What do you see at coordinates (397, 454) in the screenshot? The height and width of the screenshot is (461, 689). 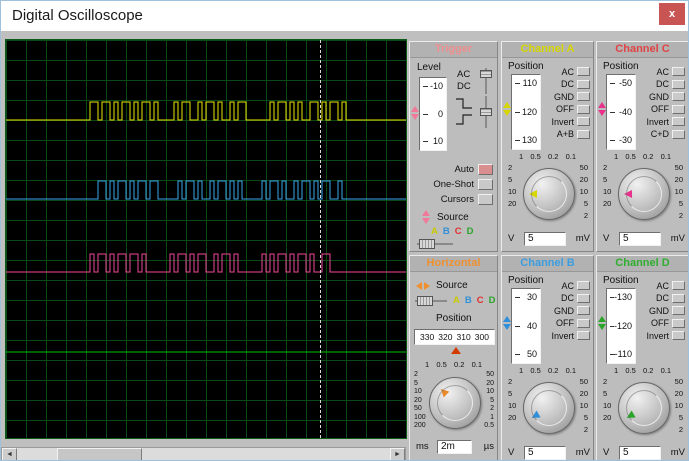 I see `scroll-right-button: ►` at bounding box center [397, 454].